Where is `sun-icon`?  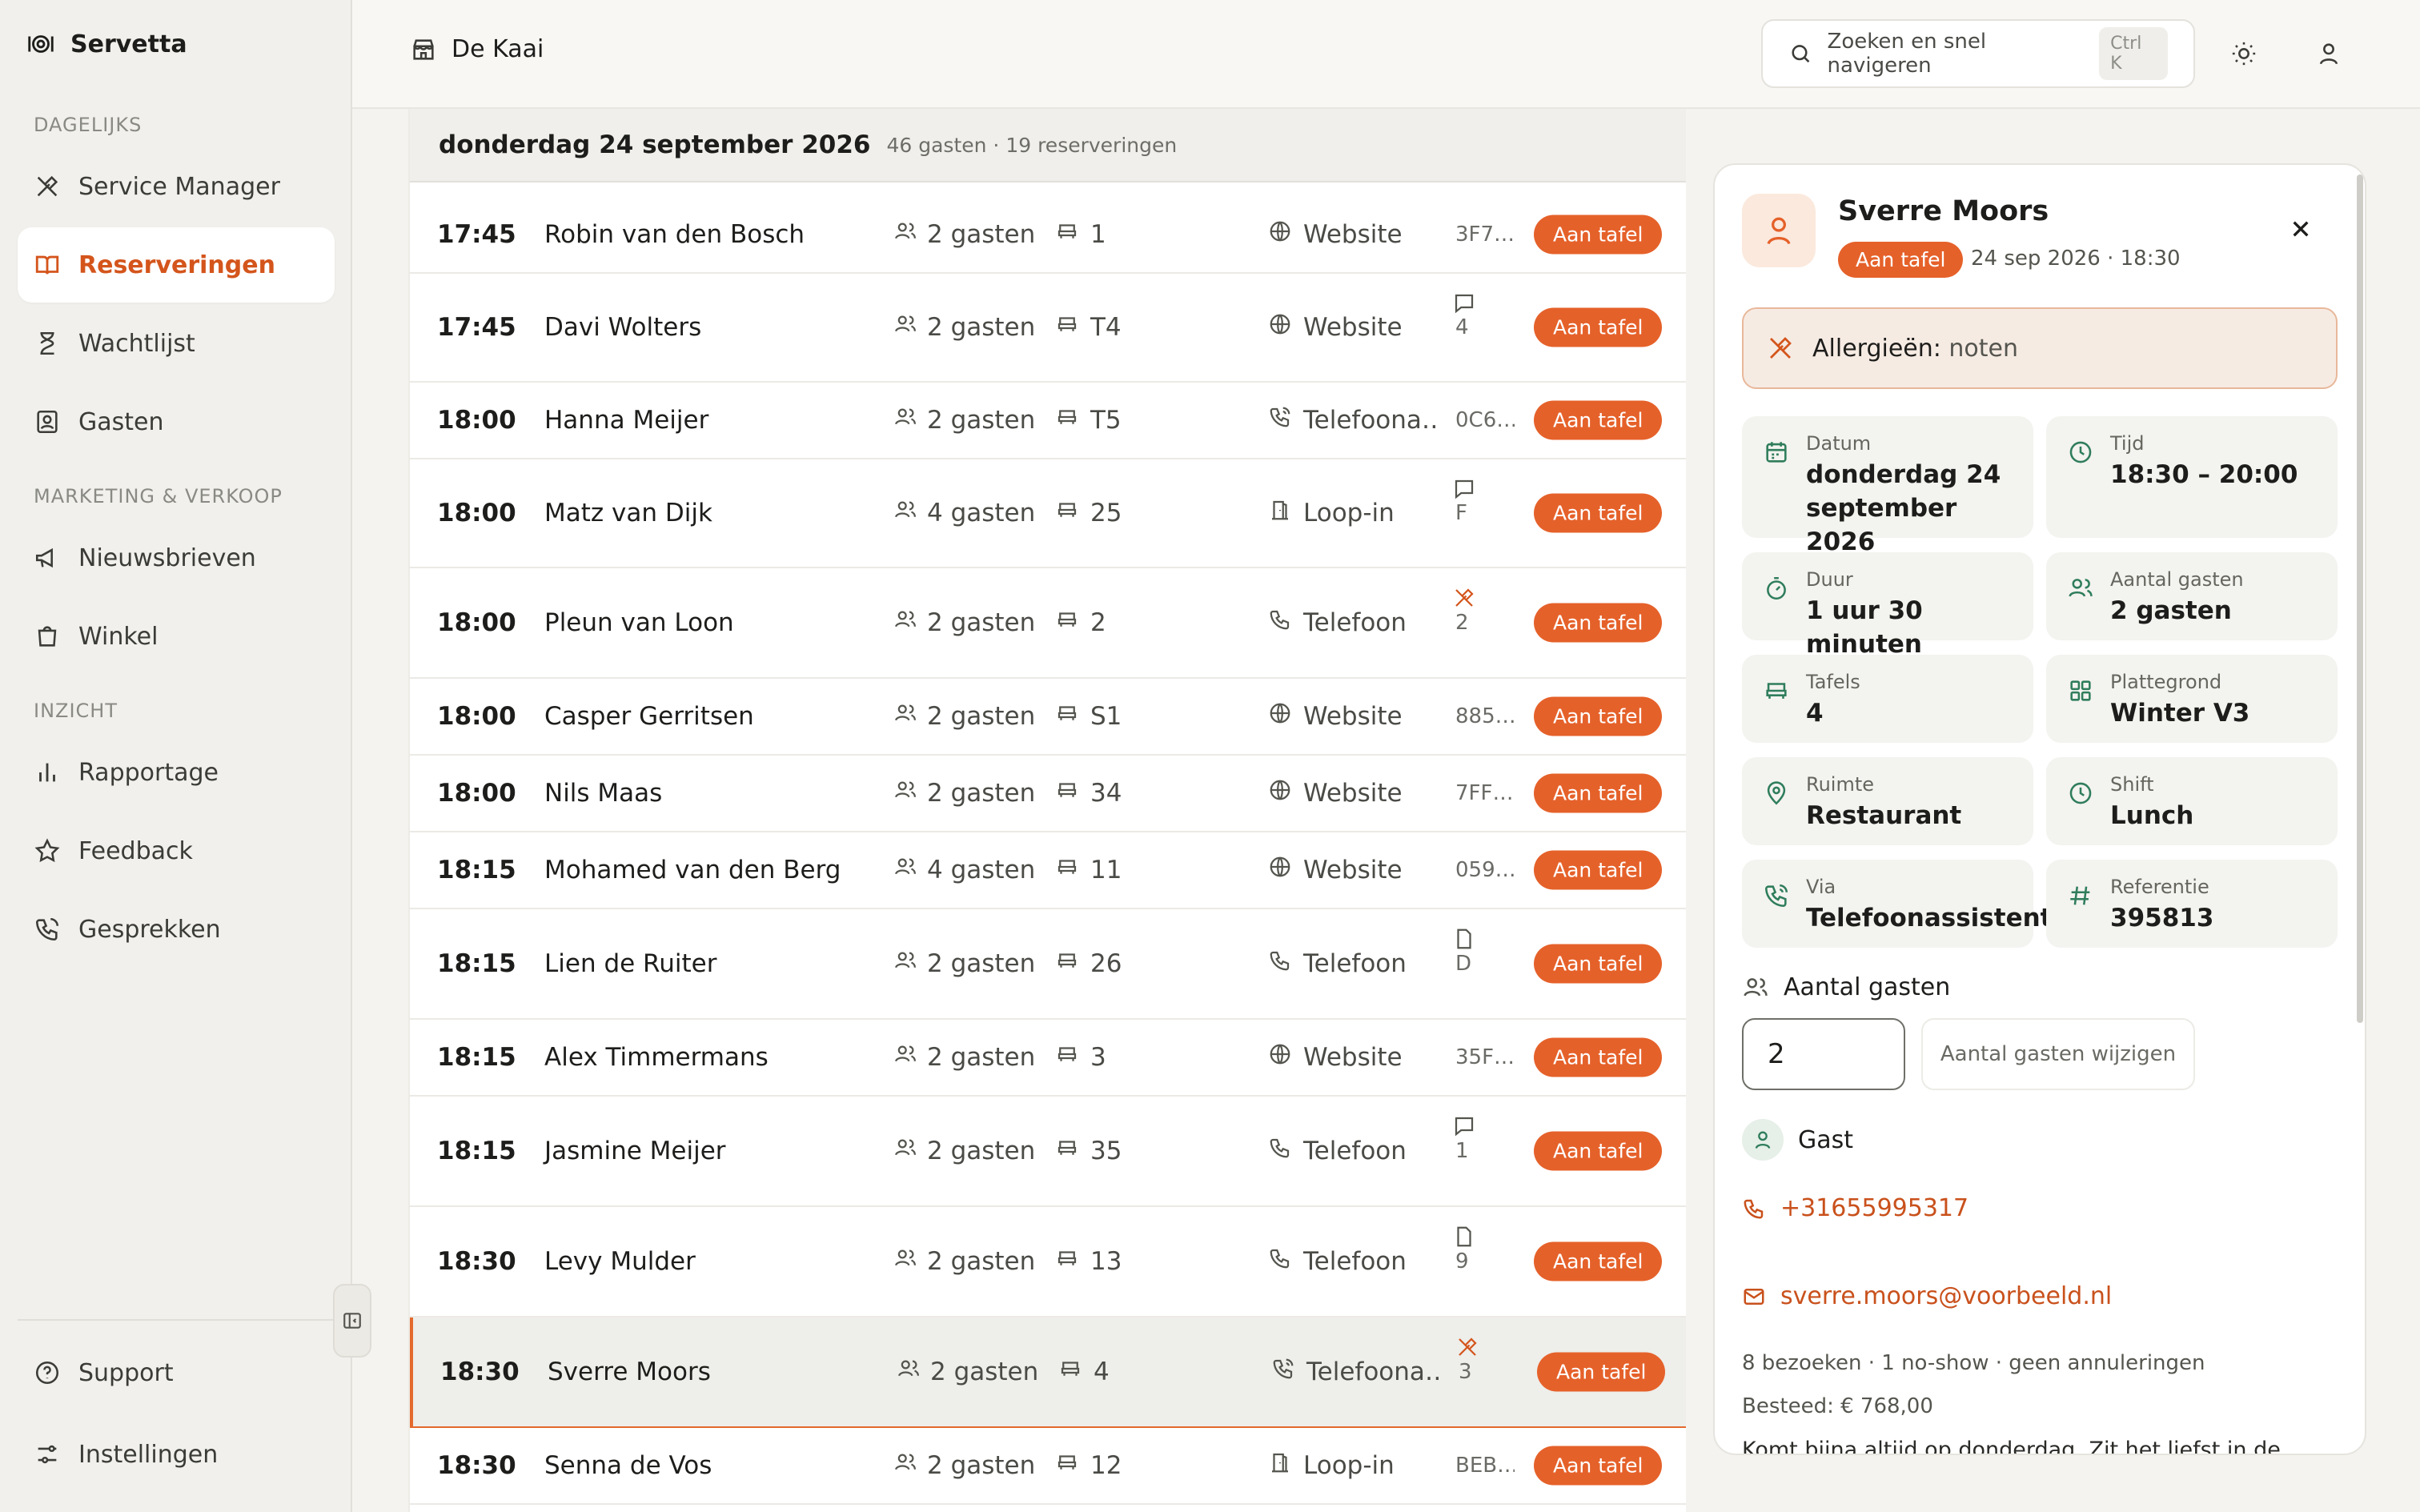 sun-icon is located at coordinates (2244, 54).